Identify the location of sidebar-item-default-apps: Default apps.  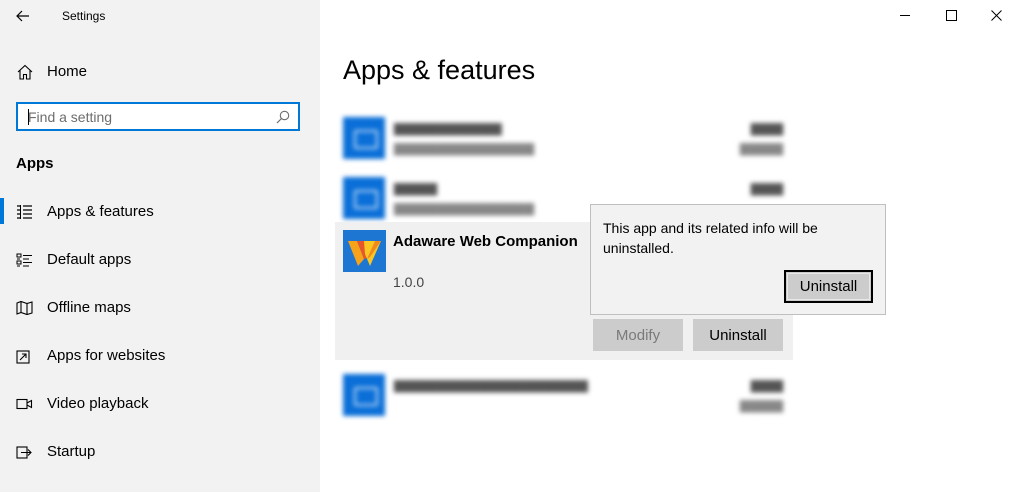
(160, 260).